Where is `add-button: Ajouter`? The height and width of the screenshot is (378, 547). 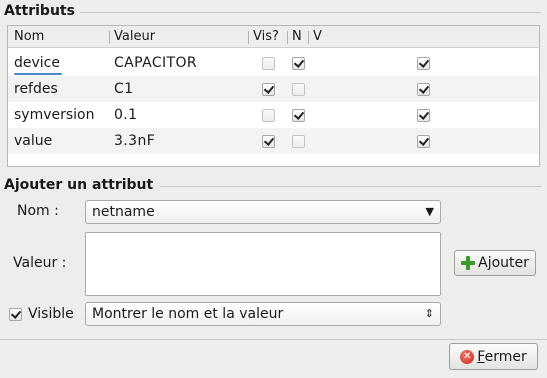 add-button: Ajouter is located at coordinates (495, 263).